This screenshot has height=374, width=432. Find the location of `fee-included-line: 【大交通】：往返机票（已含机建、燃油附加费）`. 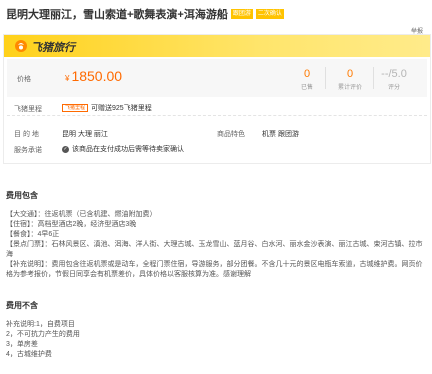

fee-included-line: 【大交通】：往返机票（已含机建、燃油附加费） is located at coordinates (81, 214).